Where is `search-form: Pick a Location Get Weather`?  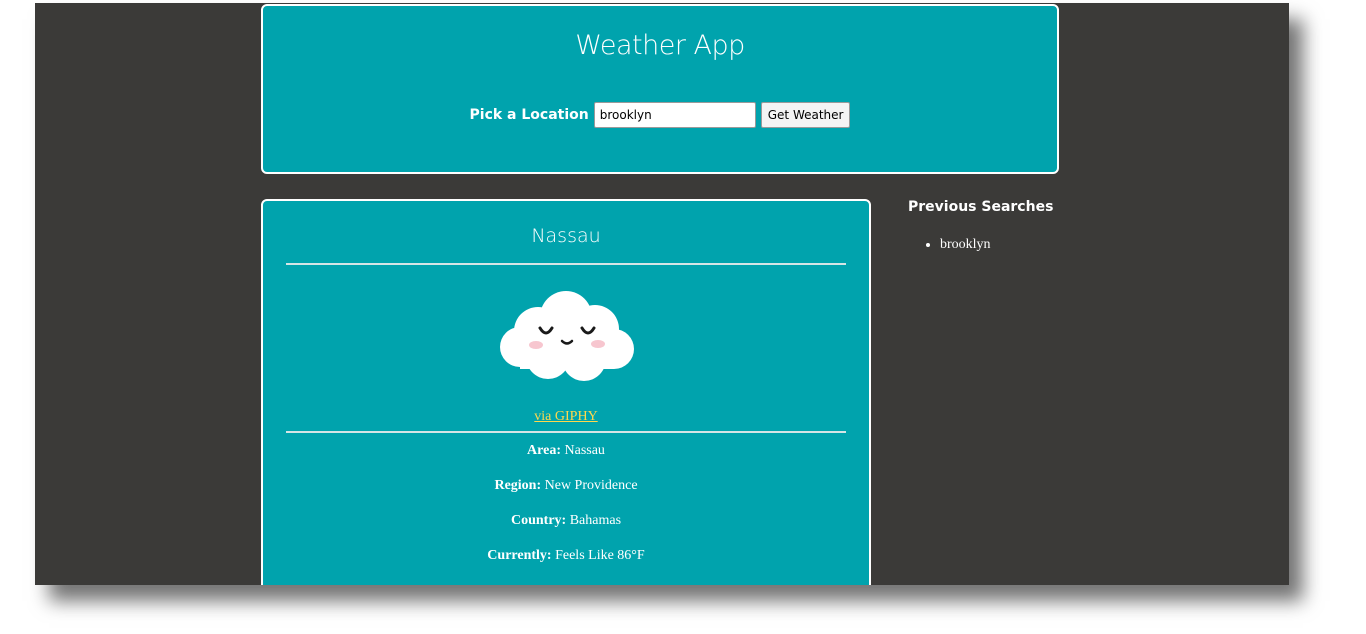 search-form: Pick a Location Get Weather is located at coordinates (660, 115).